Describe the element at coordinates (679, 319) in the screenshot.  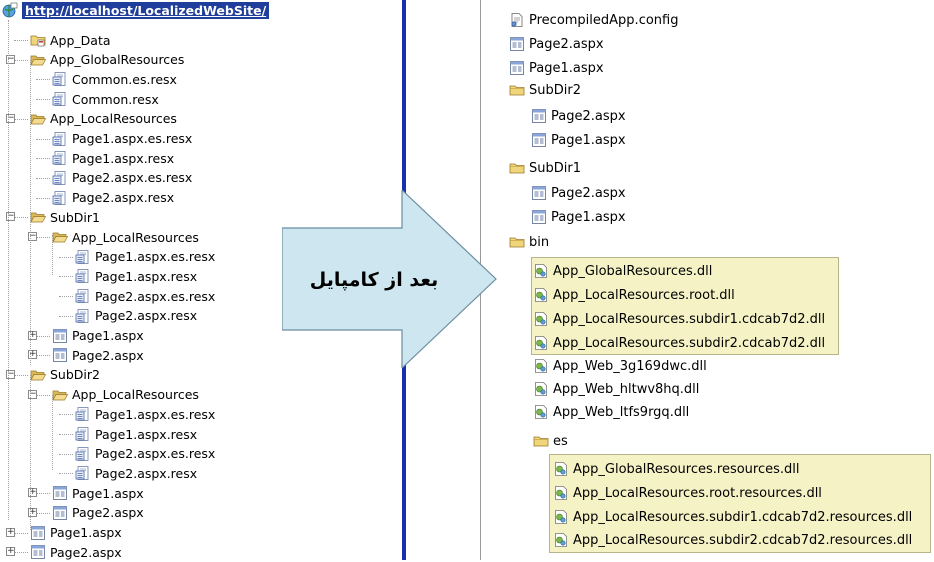
I see `right-tree-item: App_LocalResources.subdir1.cdcab7d2.dll` at that location.